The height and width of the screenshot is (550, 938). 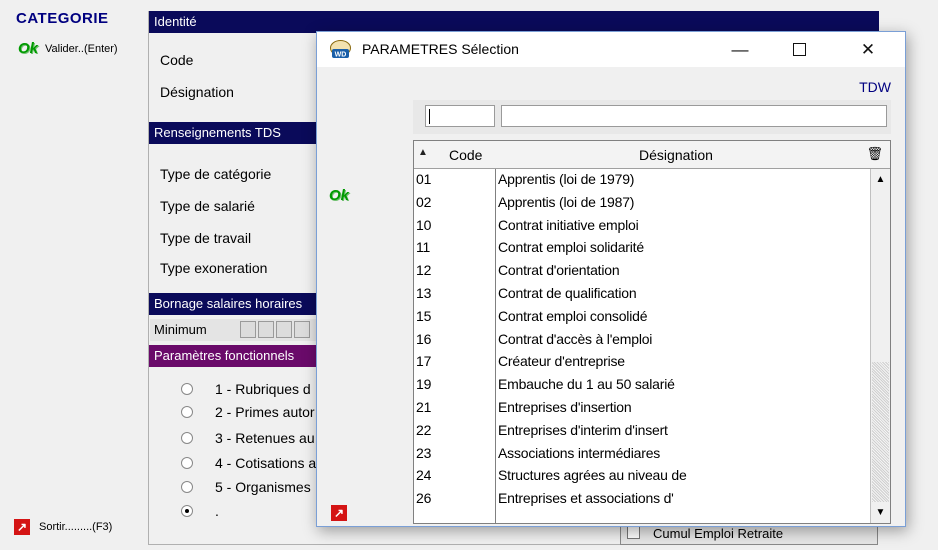 I want to click on scroll-track, so click(x=880, y=432).